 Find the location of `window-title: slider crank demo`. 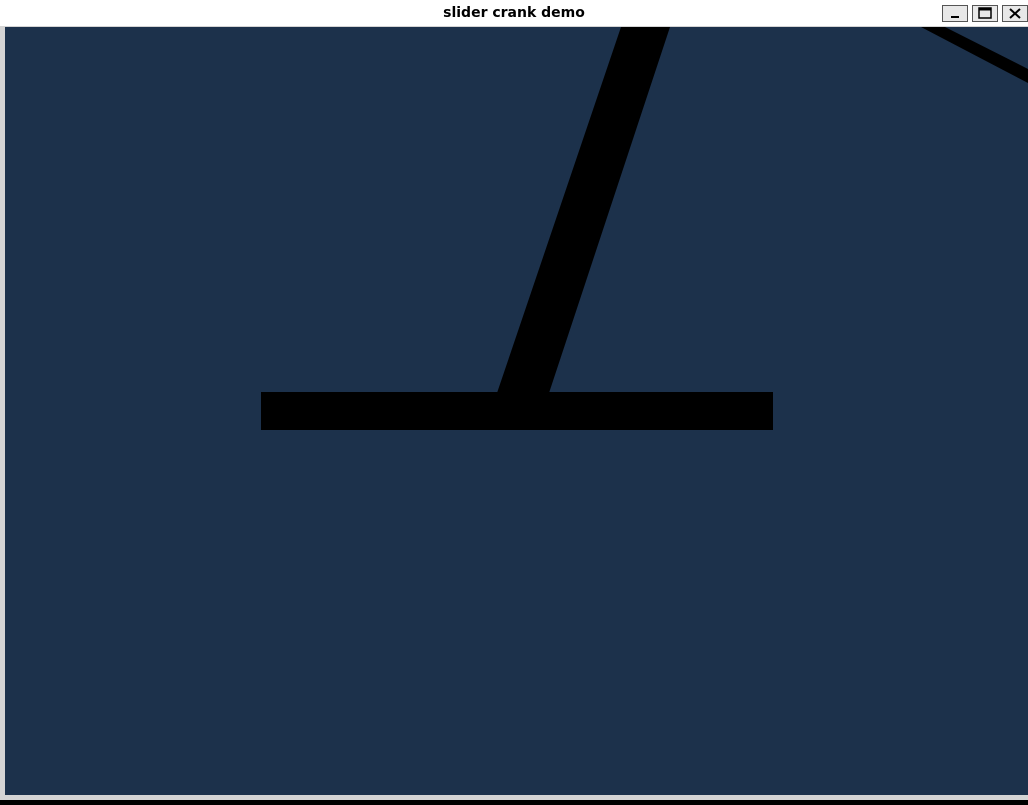

window-title: slider crank demo is located at coordinates (514, 13).